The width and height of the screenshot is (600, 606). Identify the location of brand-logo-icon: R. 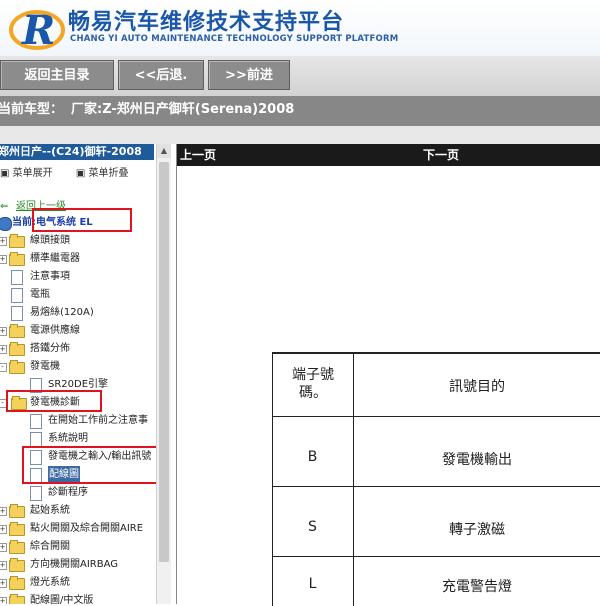
(37, 29).